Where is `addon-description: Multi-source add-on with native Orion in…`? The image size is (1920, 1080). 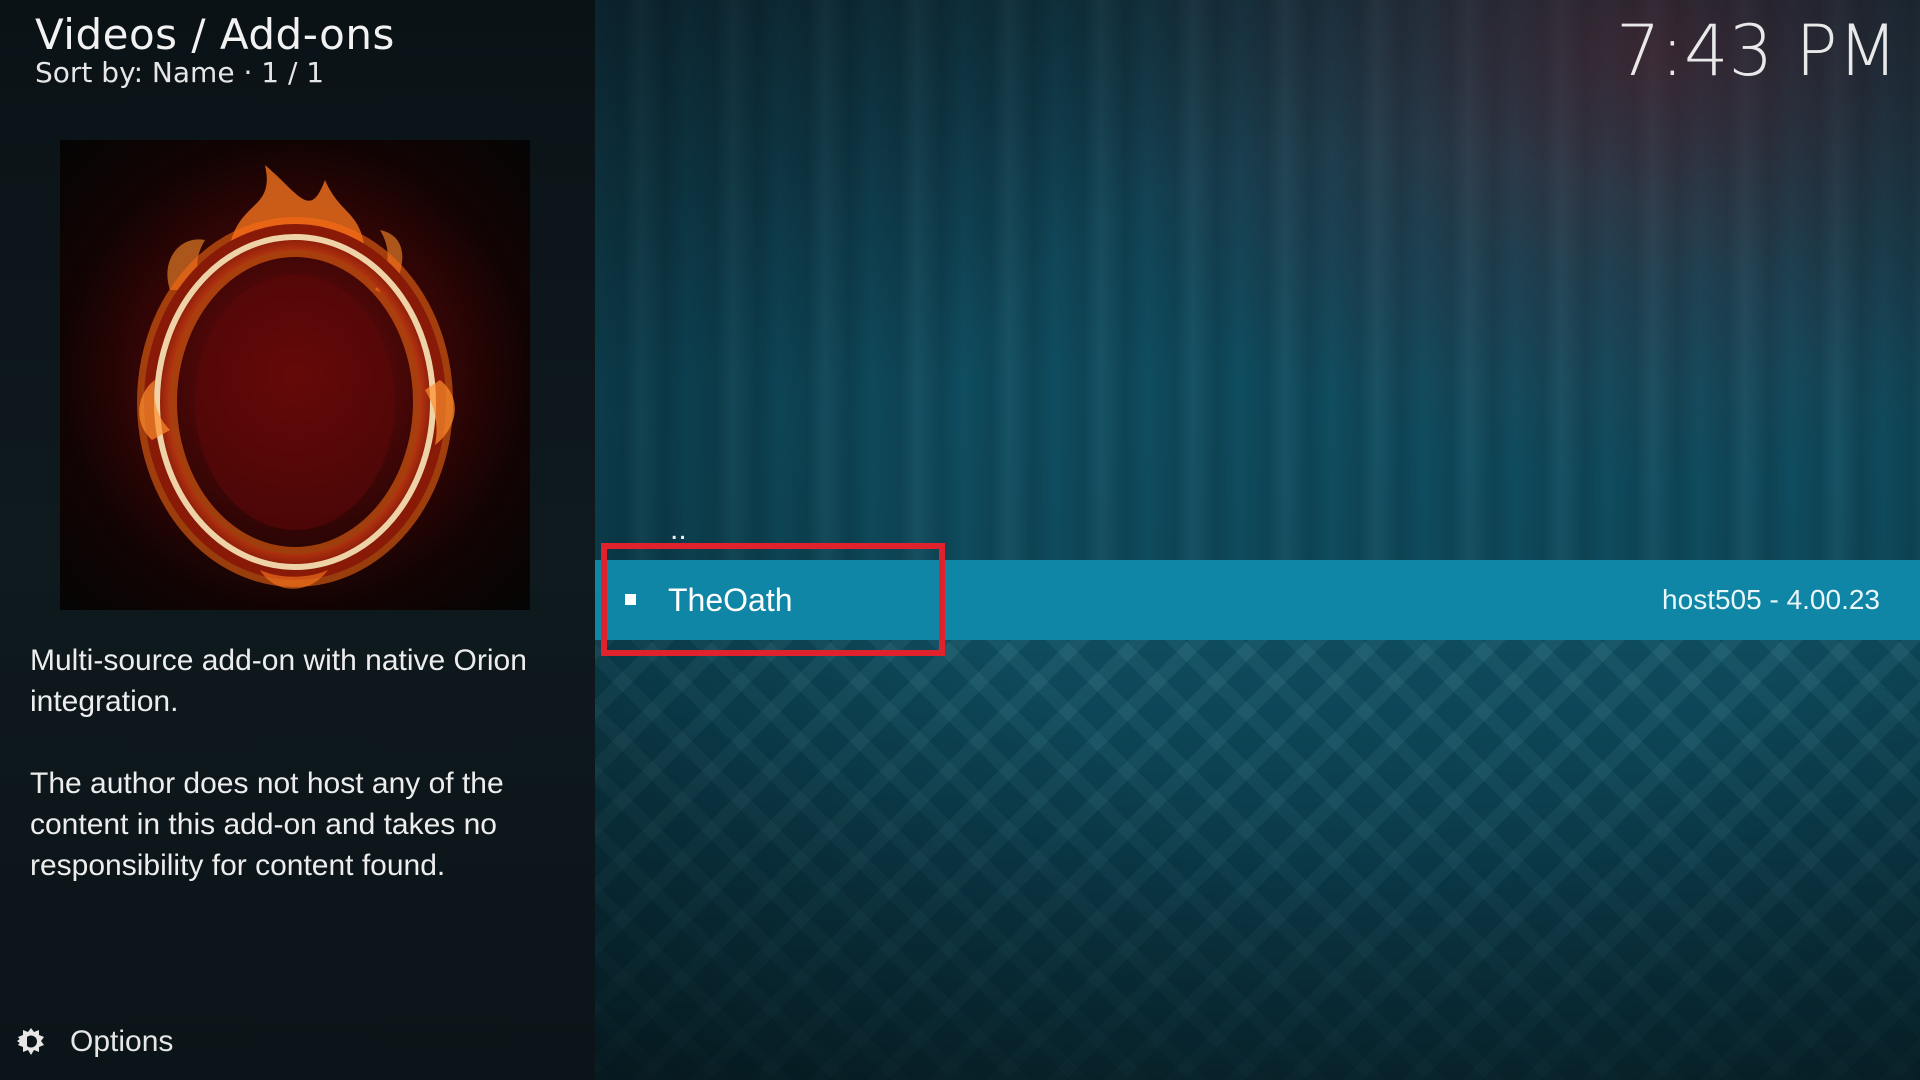 addon-description: Multi-source add-on with native Orion in… is located at coordinates (300, 783).